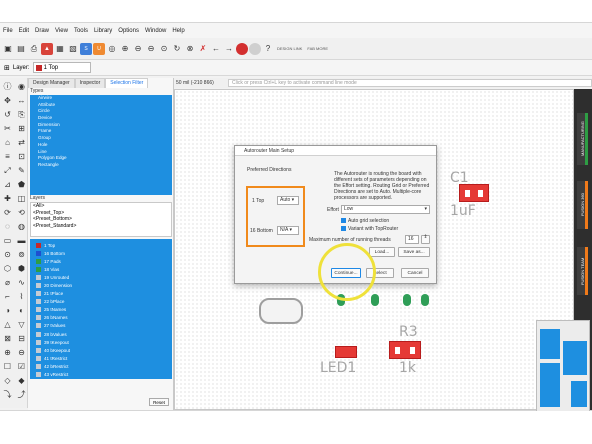 The image size is (592, 444). What do you see at coordinates (101, 111) in the screenshot?
I see `type-item: Circle` at bounding box center [101, 111].